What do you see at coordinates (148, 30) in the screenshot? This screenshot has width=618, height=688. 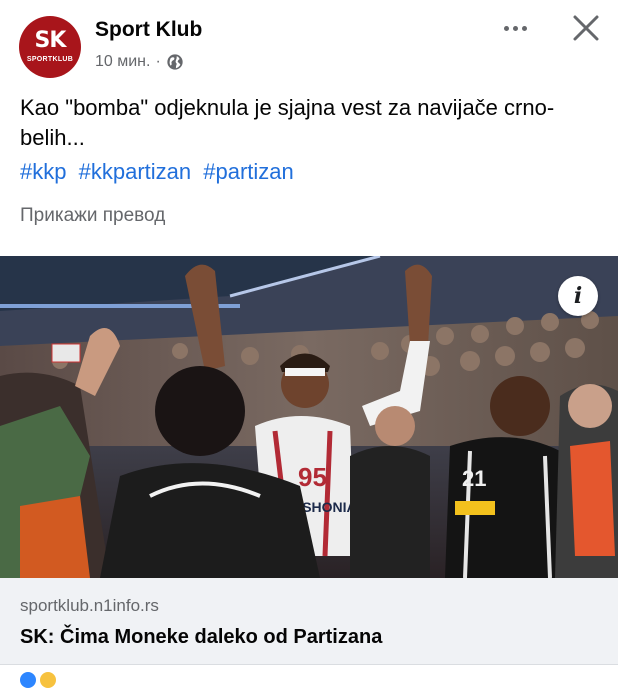 I see `page-name-link: Sport Klub` at bounding box center [148, 30].